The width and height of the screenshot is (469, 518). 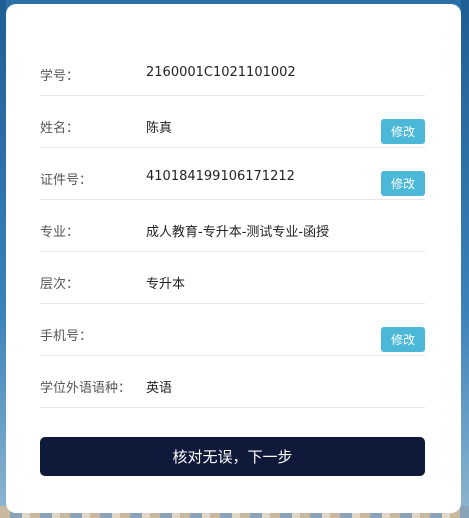 I want to click on name-label: 姓名：, so click(x=60, y=128).